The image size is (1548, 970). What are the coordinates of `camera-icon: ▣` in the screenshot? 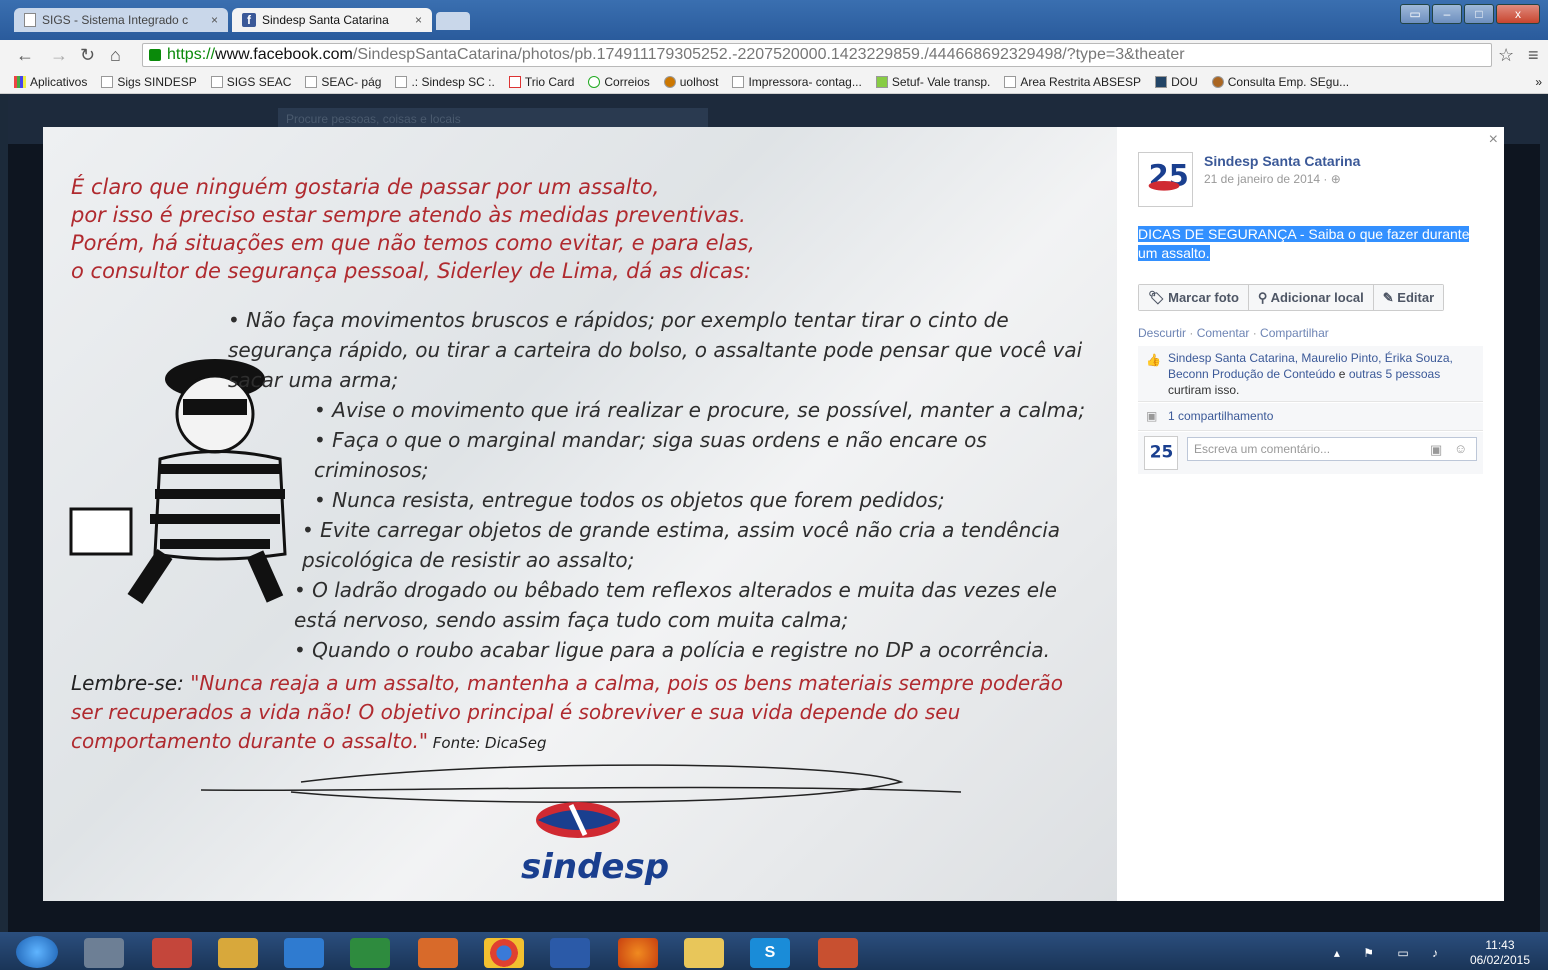 It's located at (1436, 450).